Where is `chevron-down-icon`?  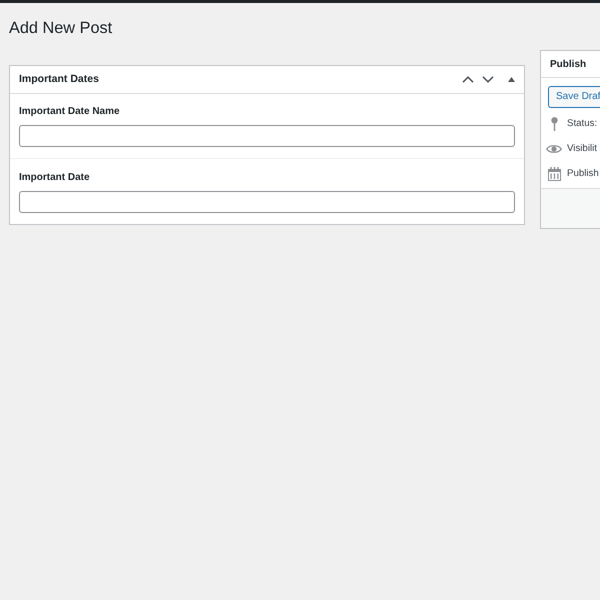 chevron-down-icon is located at coordinates (488, 79).